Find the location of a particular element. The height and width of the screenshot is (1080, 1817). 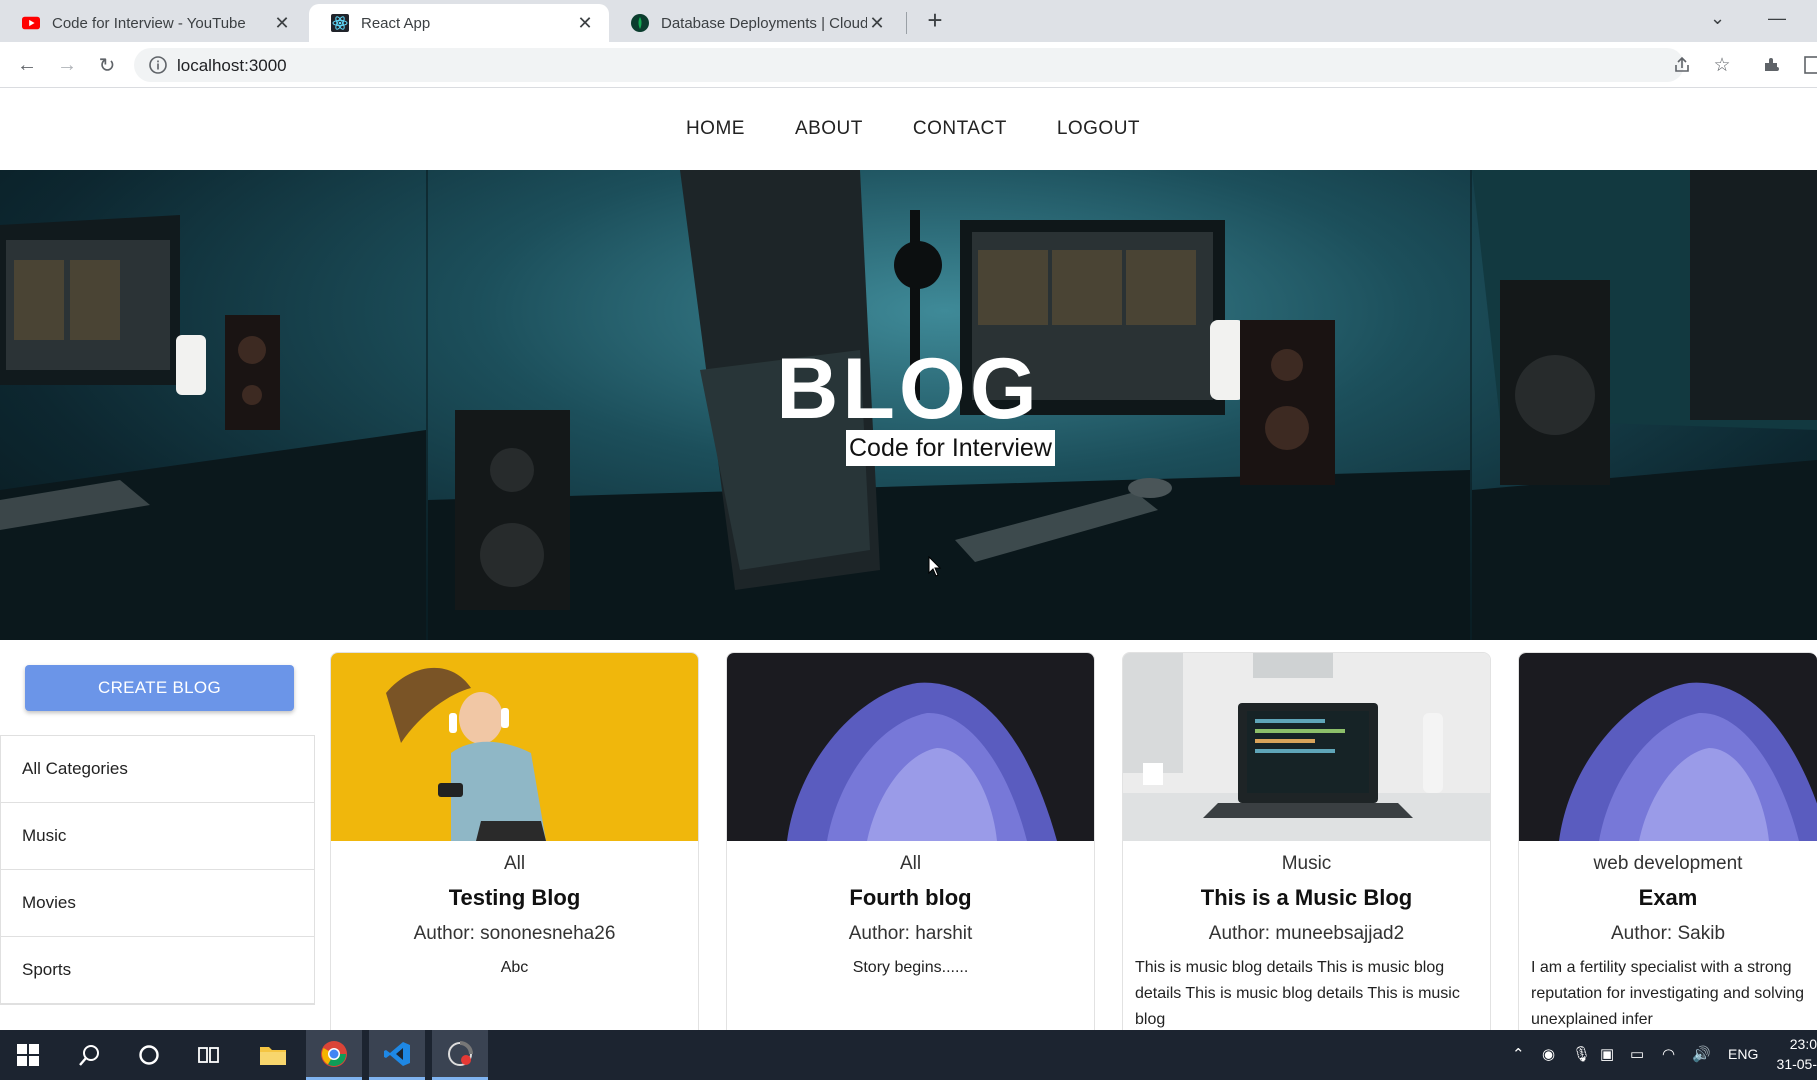

post-author: Author: sononesneha26 is located at coordinates (514, 933).